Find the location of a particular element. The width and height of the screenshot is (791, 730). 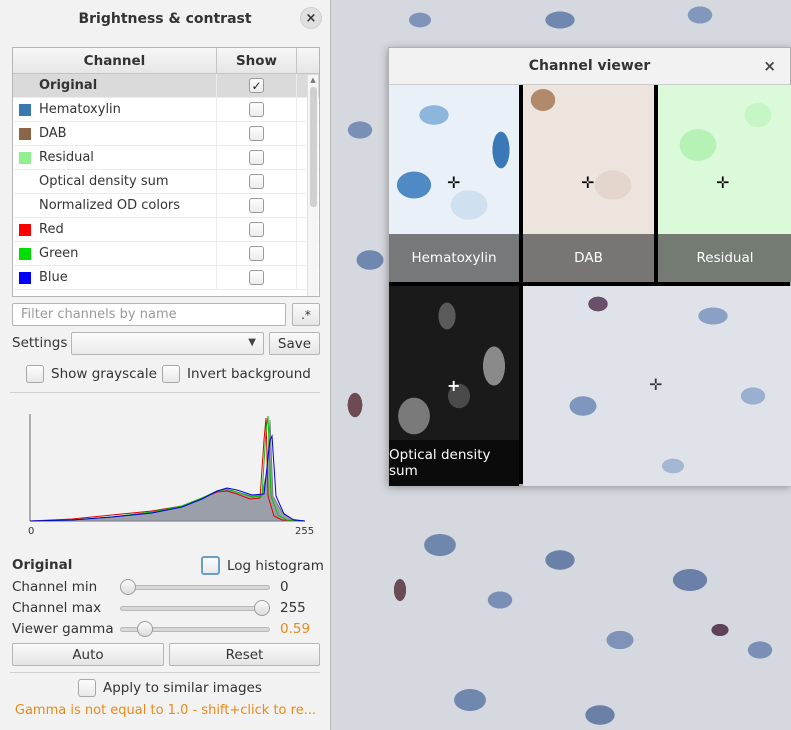

table-row: Hematoxylin is located at coordinates (166, 110).